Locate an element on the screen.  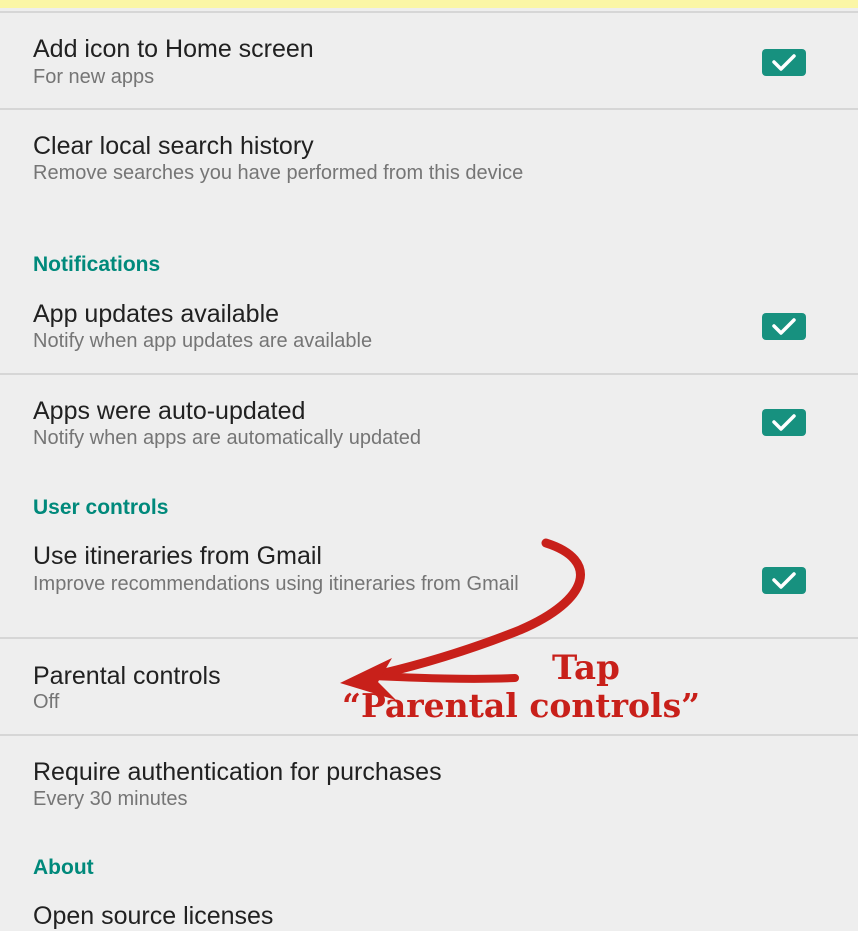
annotation-parental-controls: “Parental controls” is located at coordinates (521, 705).